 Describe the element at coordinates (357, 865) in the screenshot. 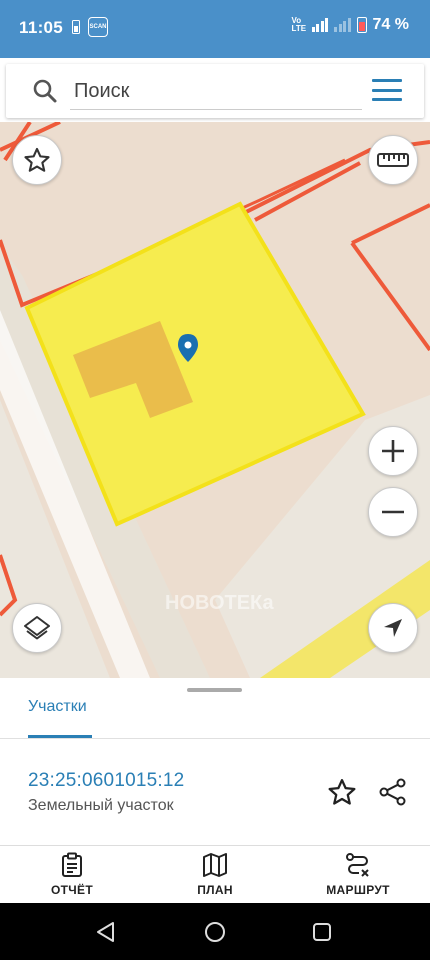

I see `route-icon` at that location.